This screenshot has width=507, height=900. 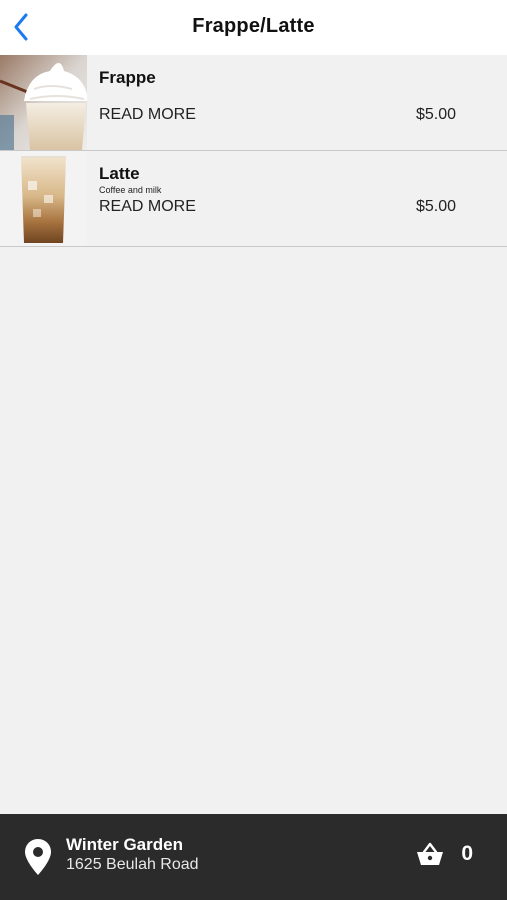 I want to click on store-footer: Winter Garden 1625 Beulah Road 0, so click(x=253, y=857).